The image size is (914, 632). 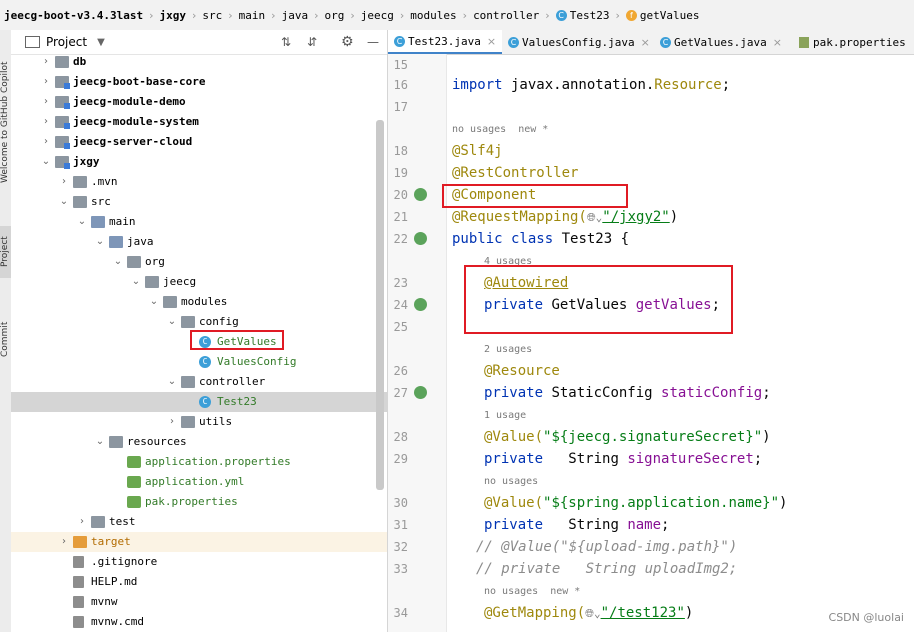 I want to click on code-line: import javax.annotation.Resource;, so click(x=591, y=85).